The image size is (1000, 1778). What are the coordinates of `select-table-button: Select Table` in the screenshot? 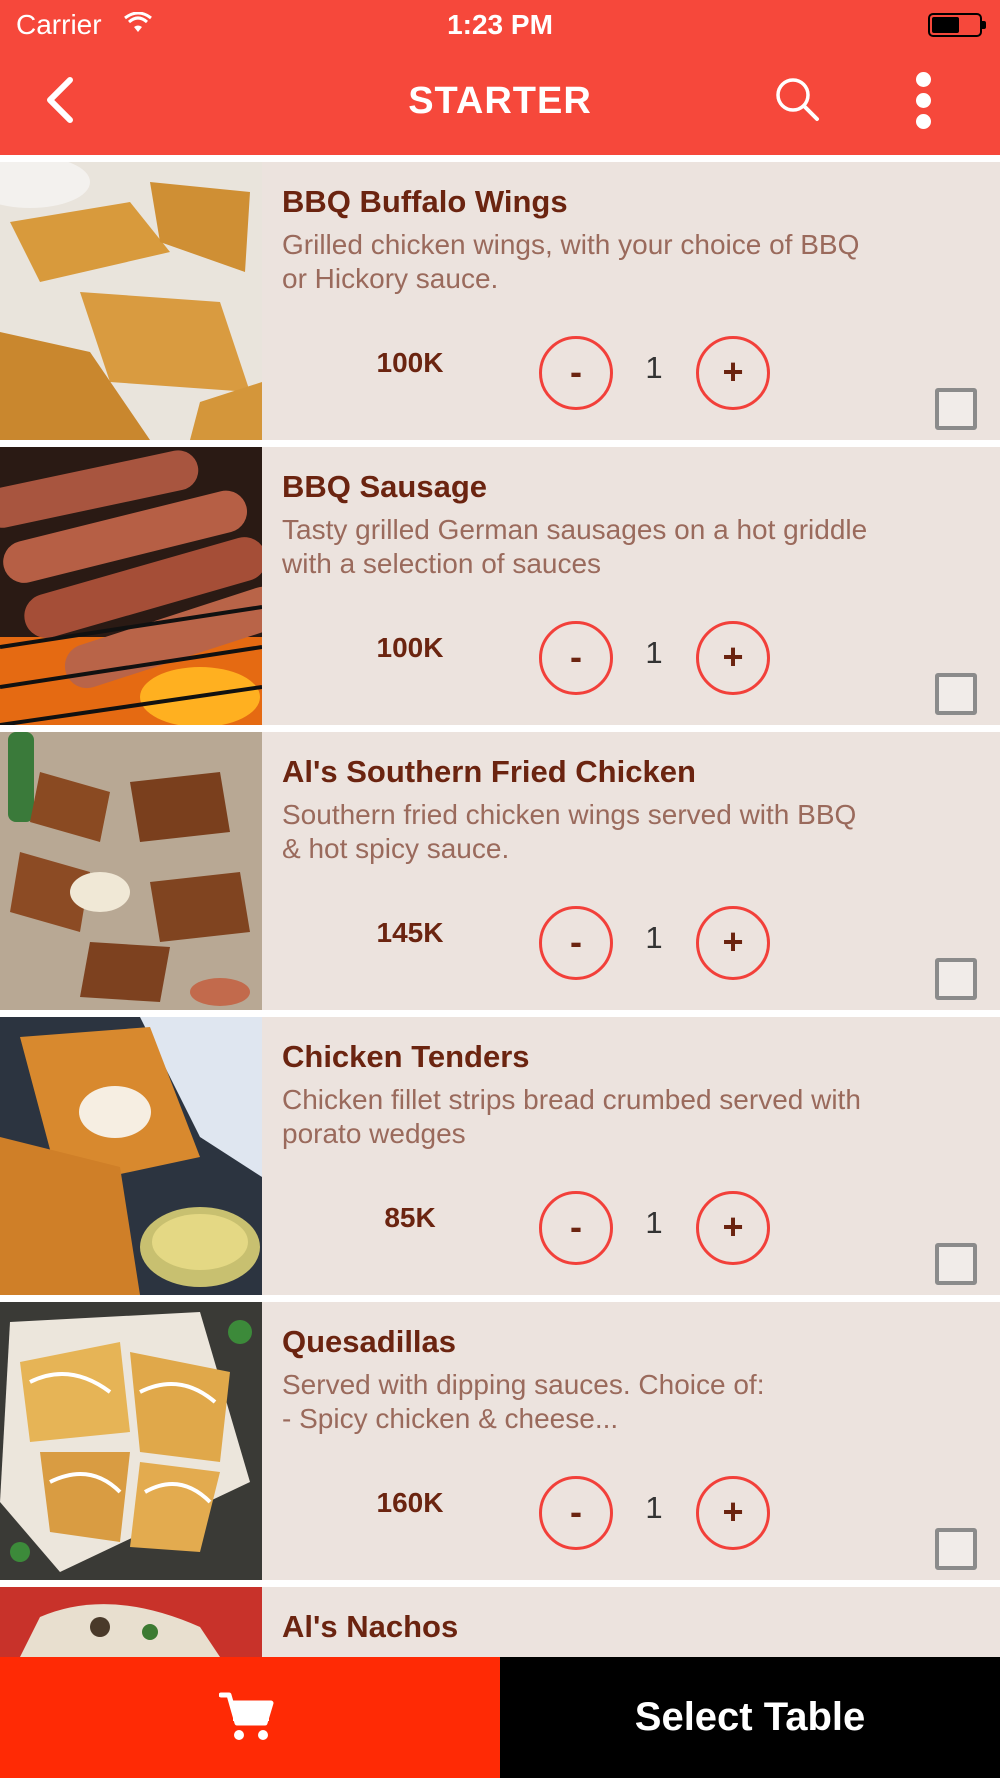 It's located at (750, 1717).